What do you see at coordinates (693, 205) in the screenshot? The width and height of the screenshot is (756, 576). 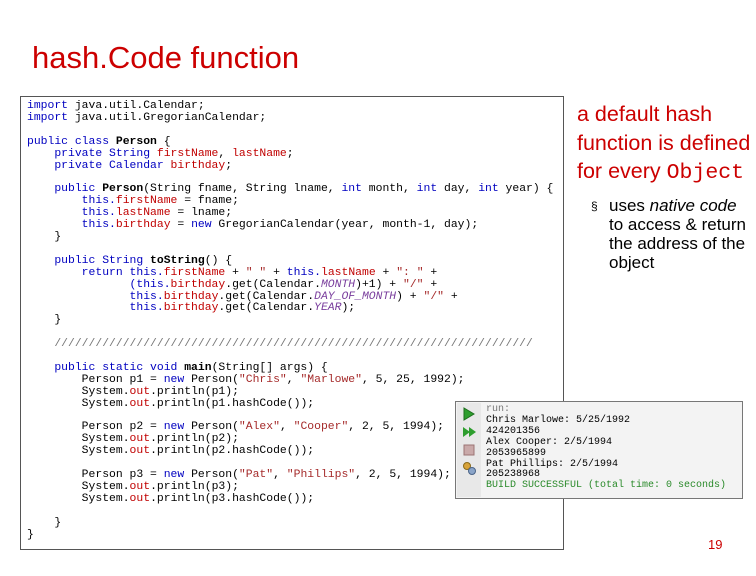 I see `sub-bullet-emphasis: native code` at bounding box center [693, 205].